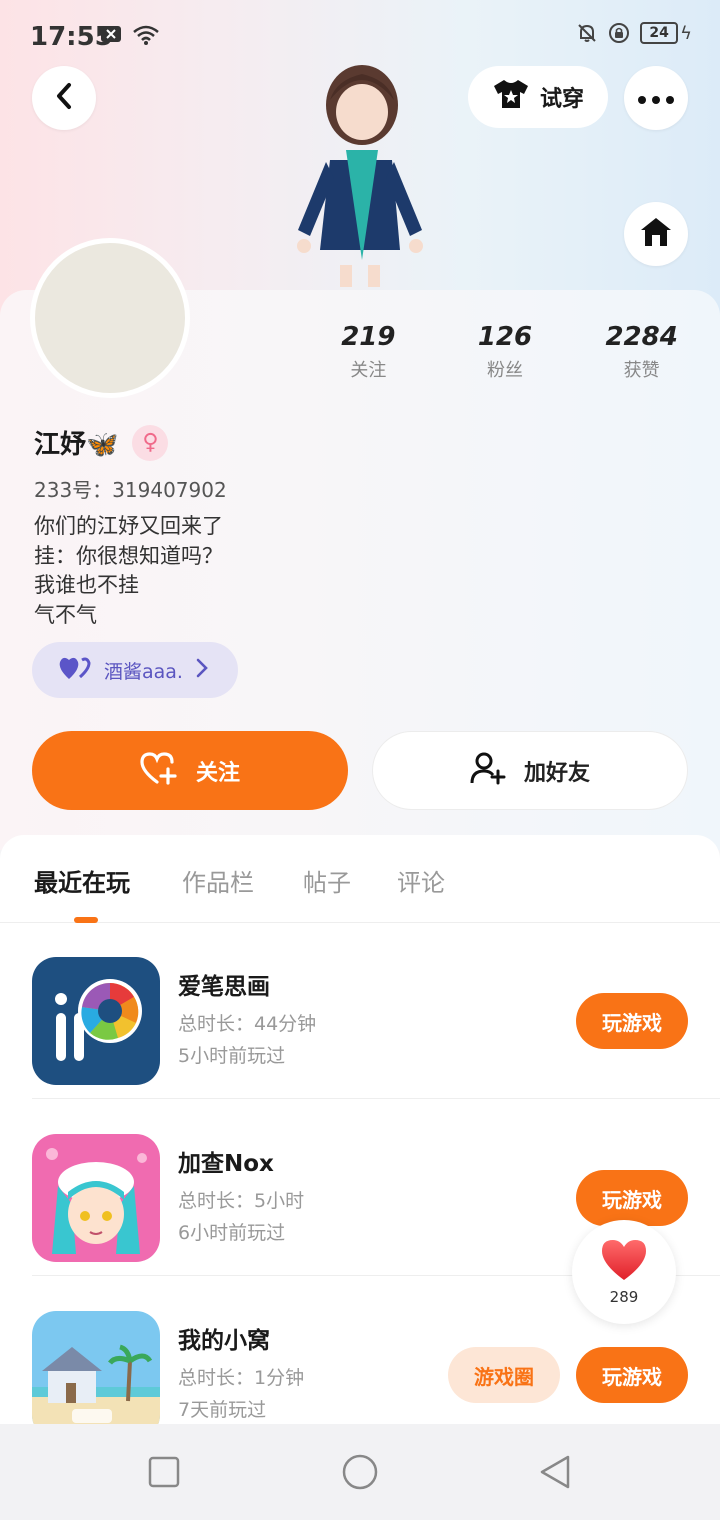 This screenshot has width=720, height=1520. I want to click on home-icon, so click(656, 234).